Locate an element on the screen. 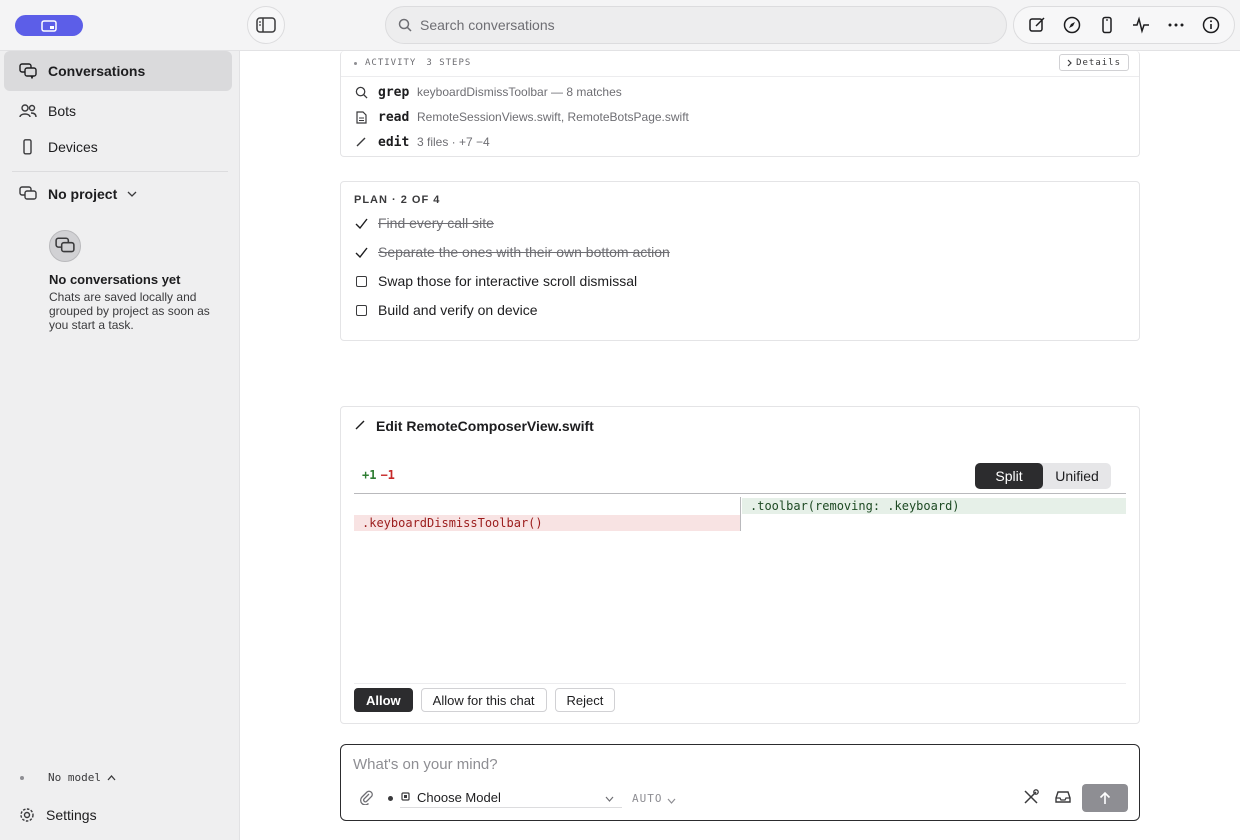 The width and height of the screenshot is (1240, 840). lines-added: +1 is located at coordinates (369, 475).